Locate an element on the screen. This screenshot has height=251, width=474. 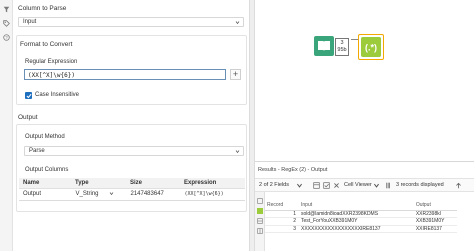
case-insensitive-label: Case Insensitive is located at coordinates (57, 95).